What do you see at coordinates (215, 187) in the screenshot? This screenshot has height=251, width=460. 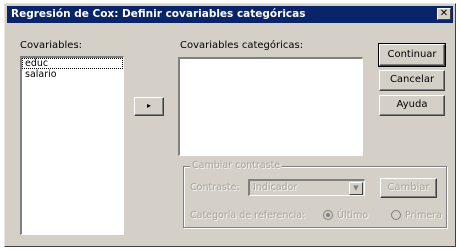 I see `contrast-label: Contraste:` at bounding box center [215, 187].